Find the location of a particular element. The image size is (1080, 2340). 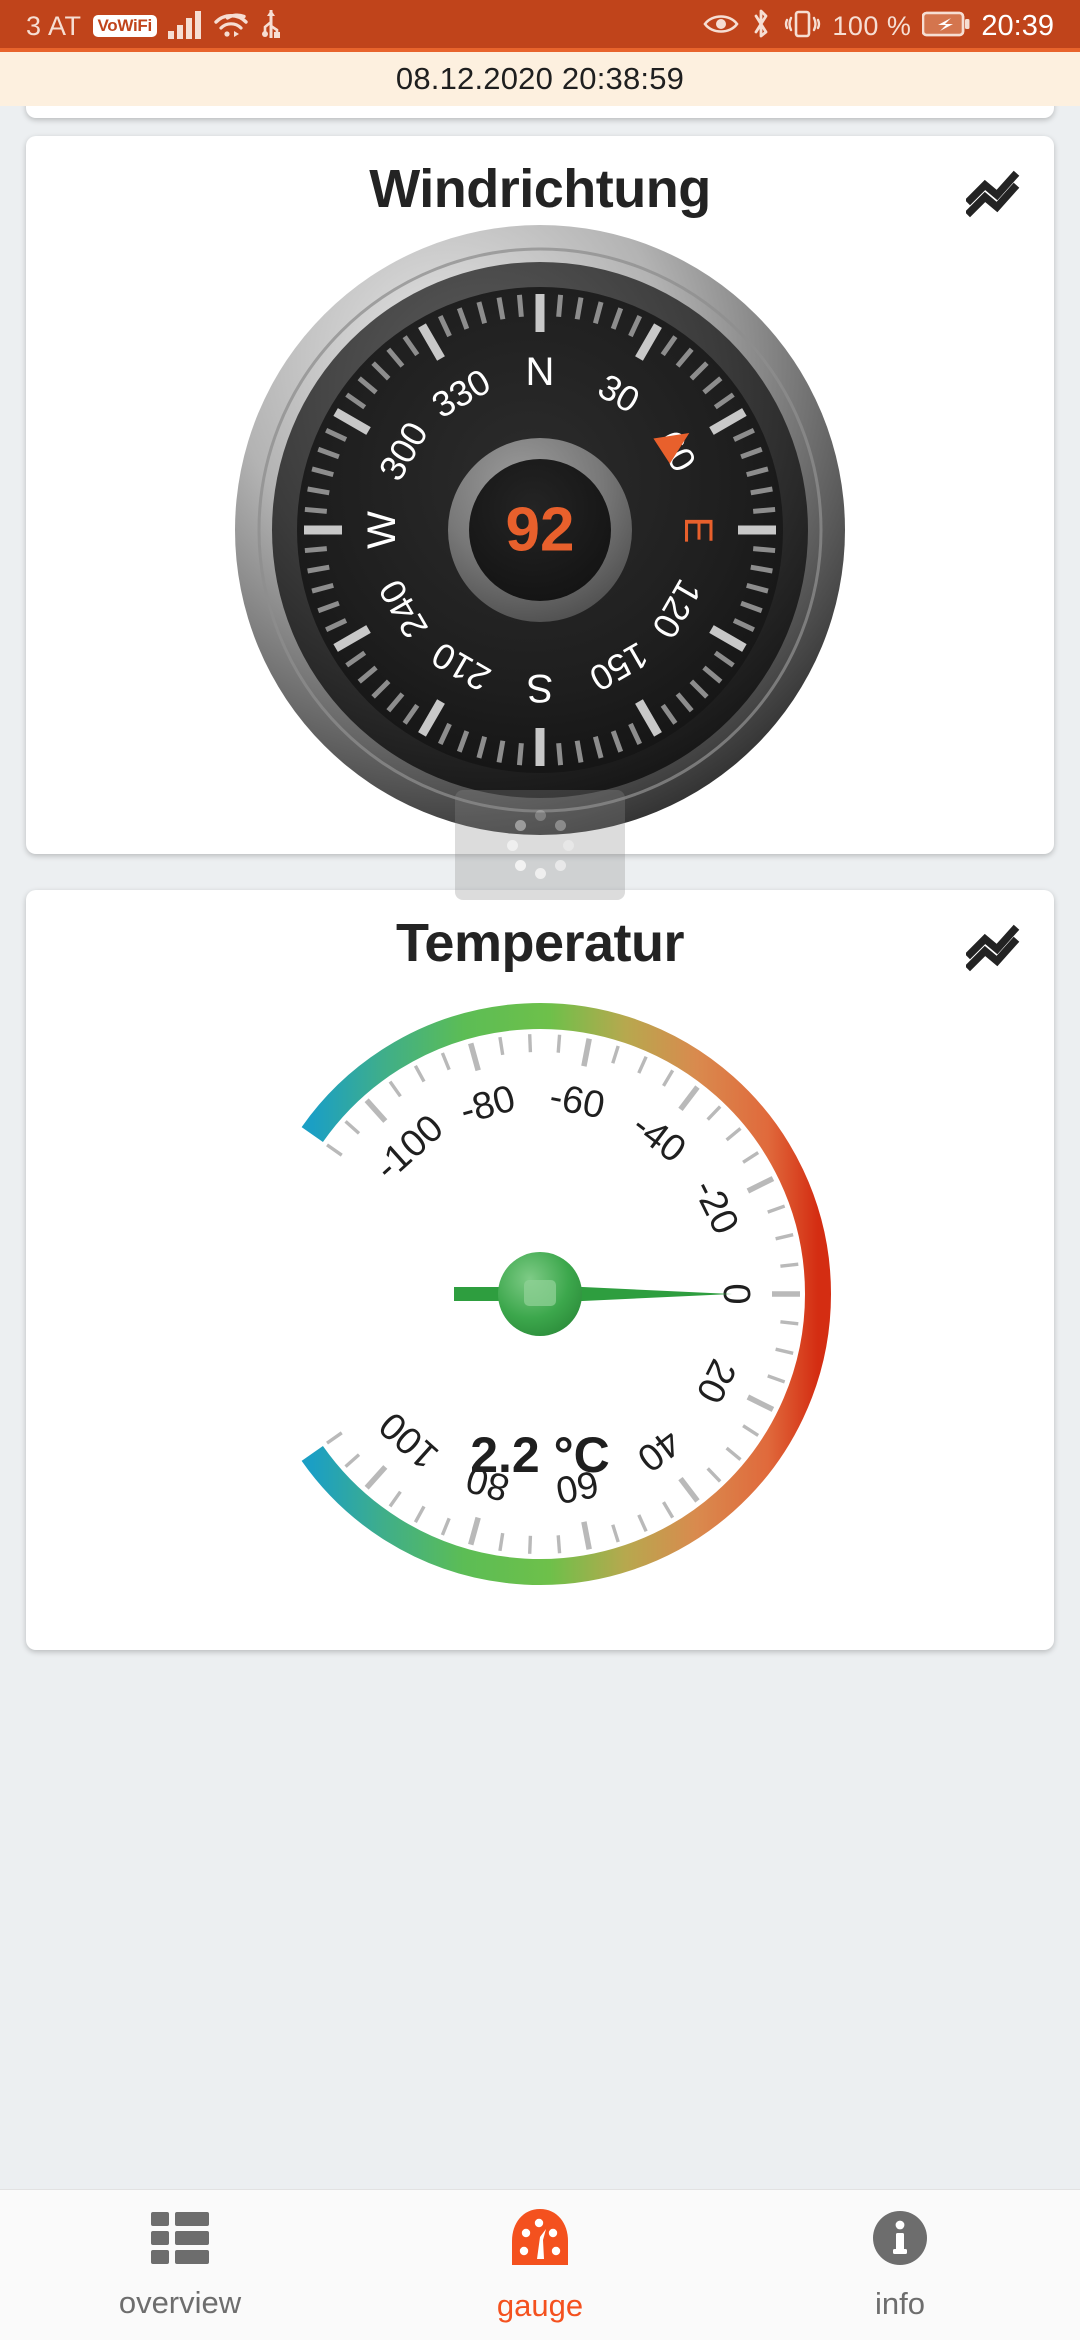

svg-text: 40 is located at coordinates (658, 1449).